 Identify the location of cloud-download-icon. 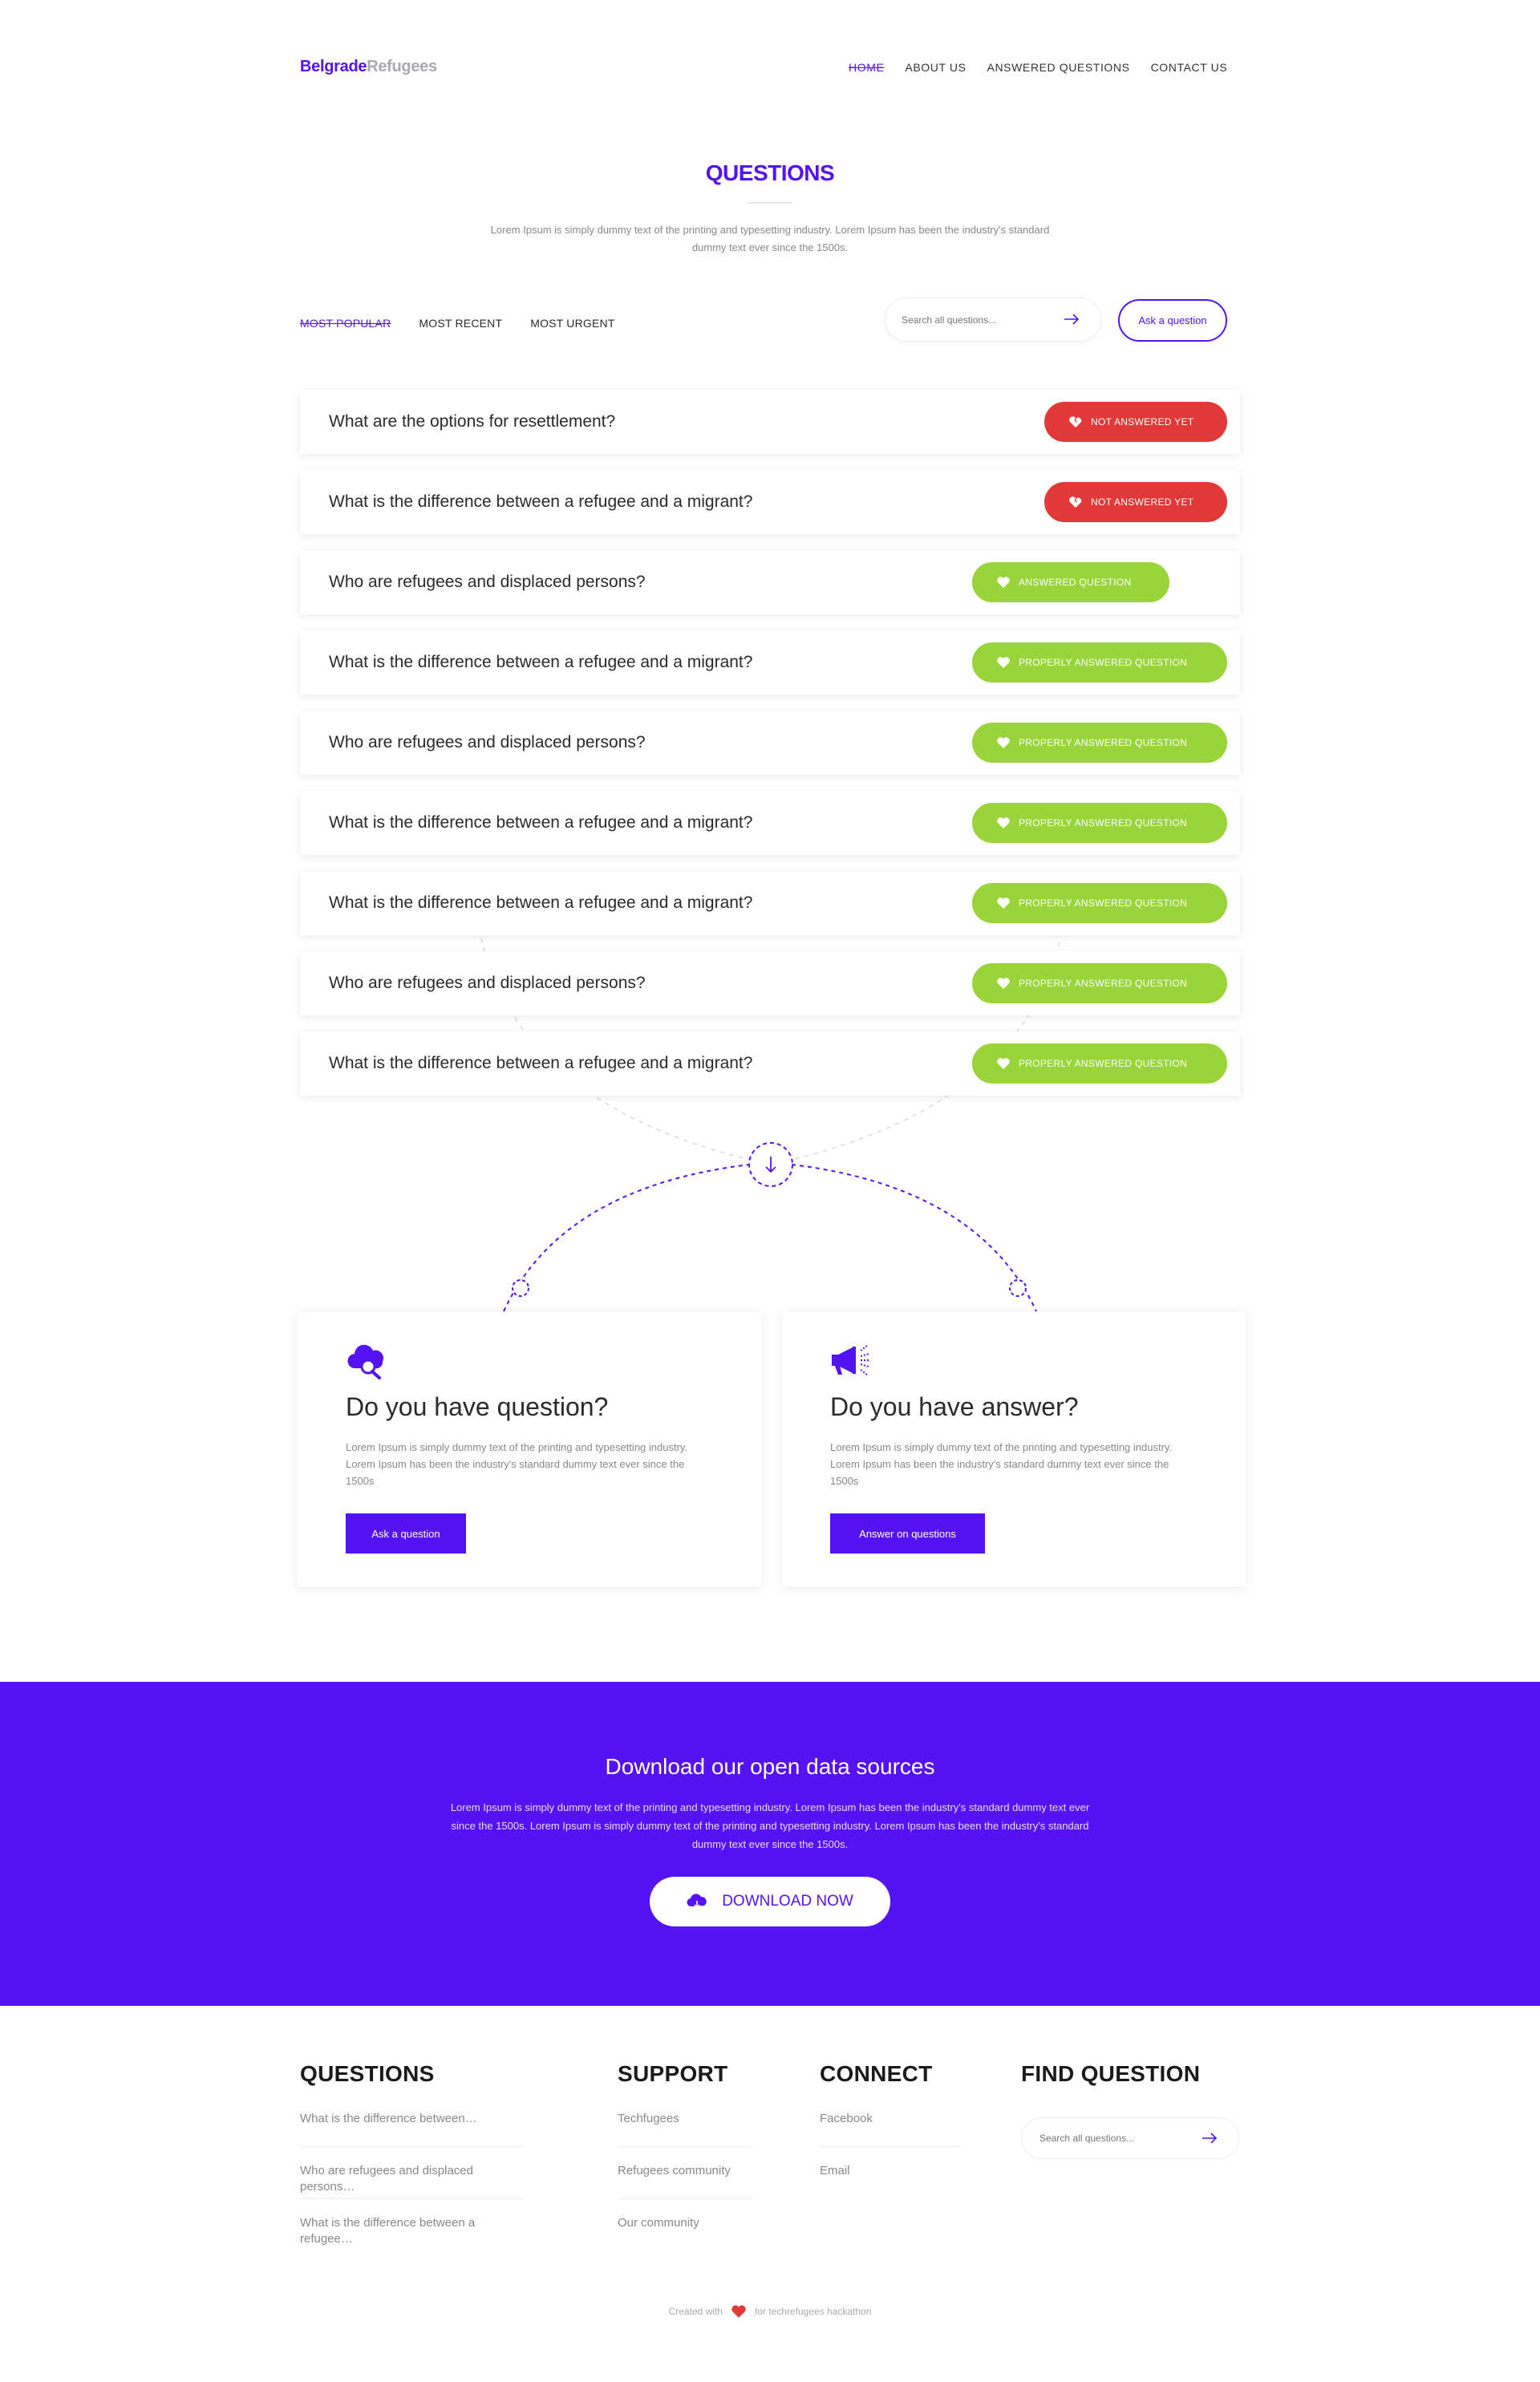
(697, 1901).